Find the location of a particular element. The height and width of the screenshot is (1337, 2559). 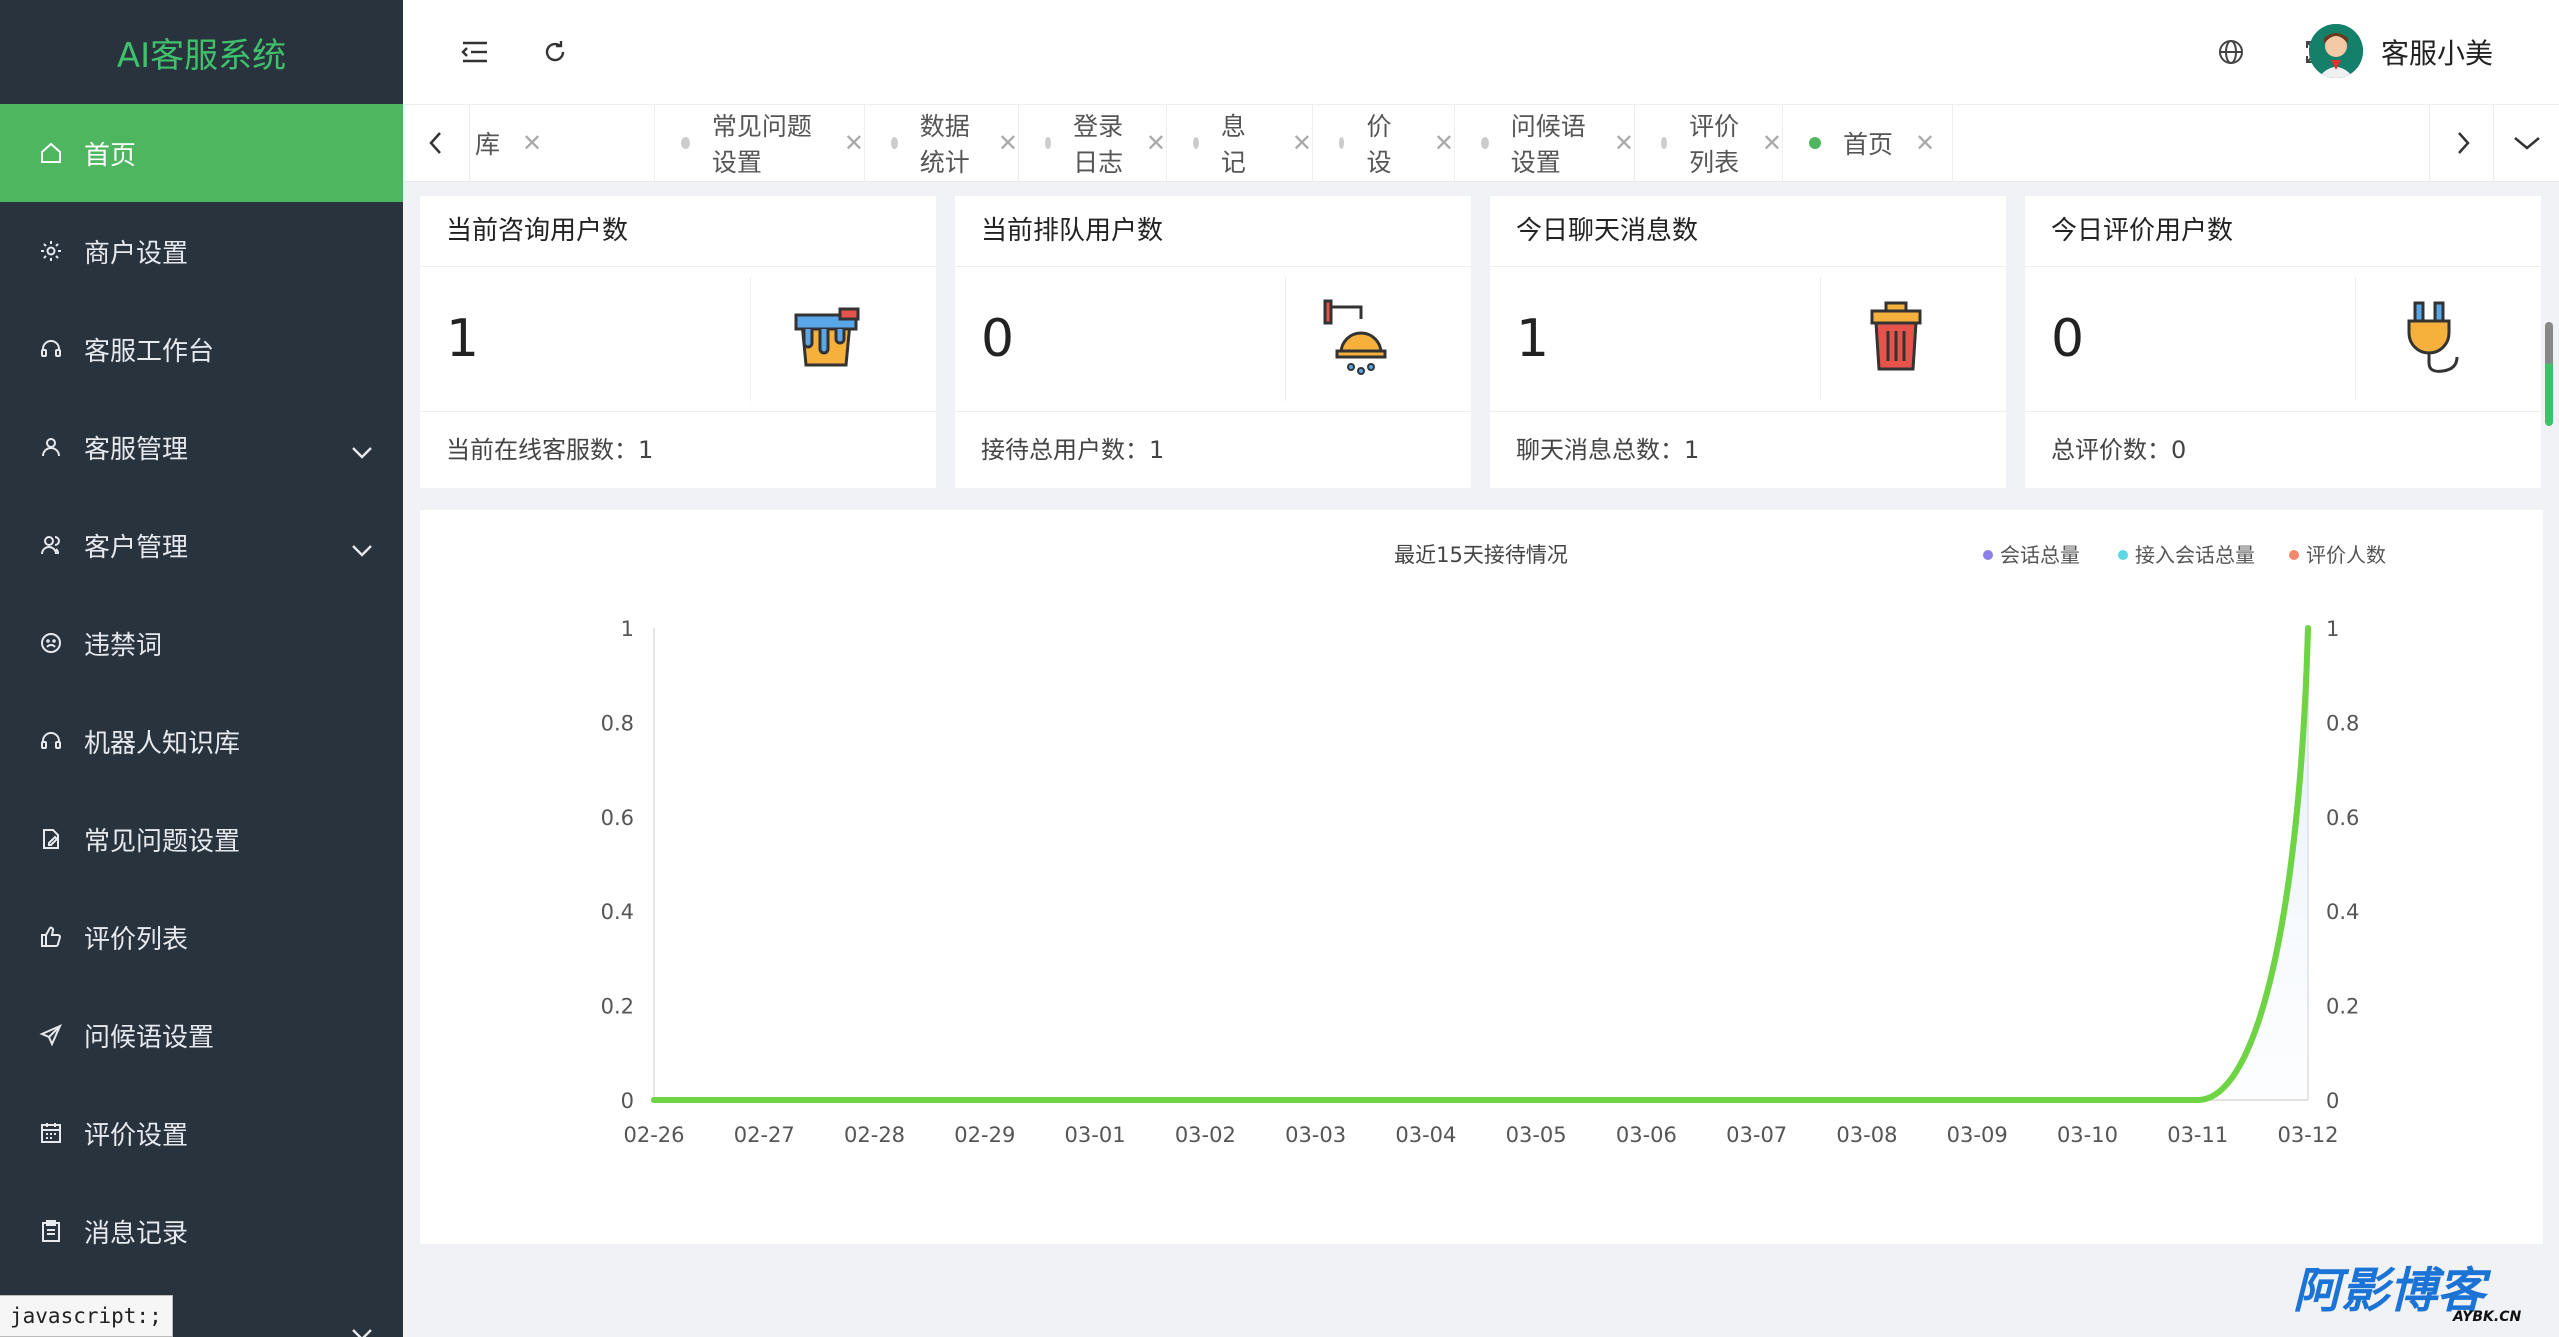

sidebar-item-5: 违禁词 is located at coordinates (201, 643).